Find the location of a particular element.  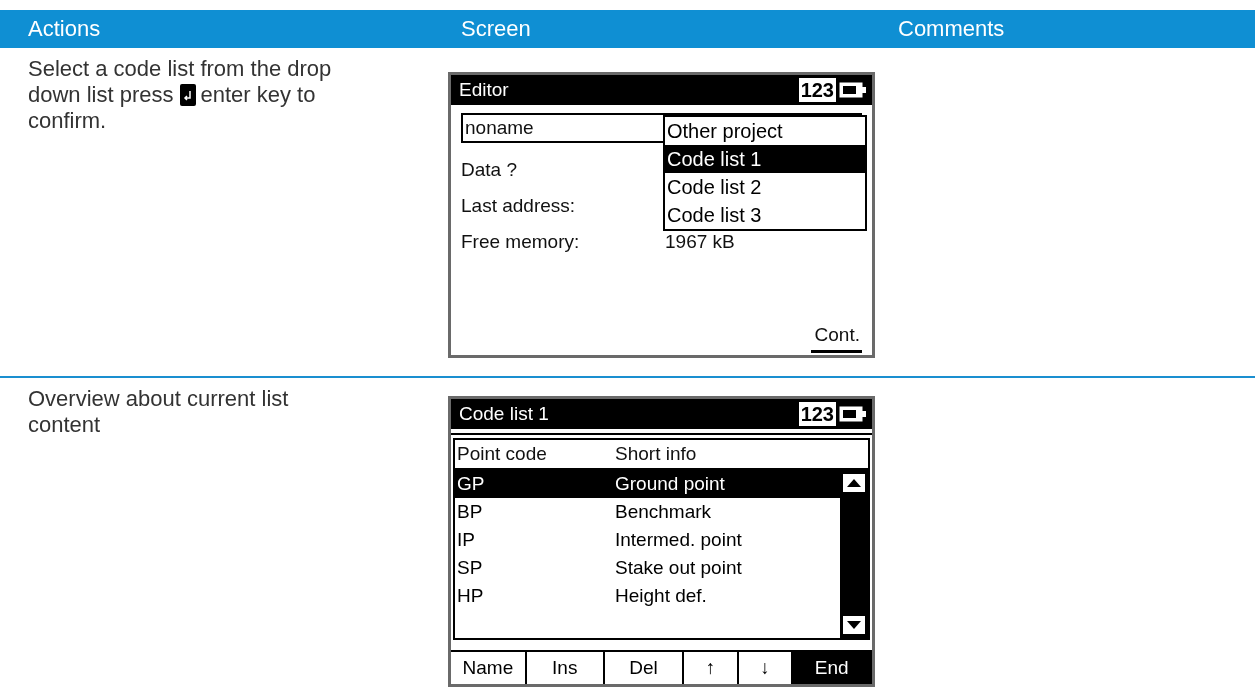

short-info: Stake out point is located at coordinates (679, 568).